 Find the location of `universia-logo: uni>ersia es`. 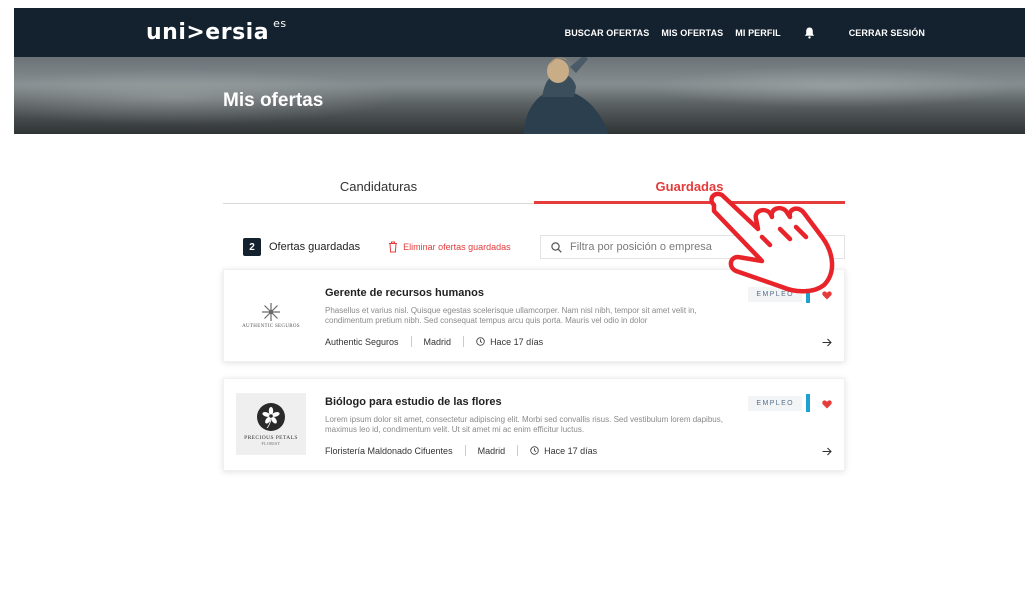

universia-logo: uni>ersia es is located at coordinates (216, 31).